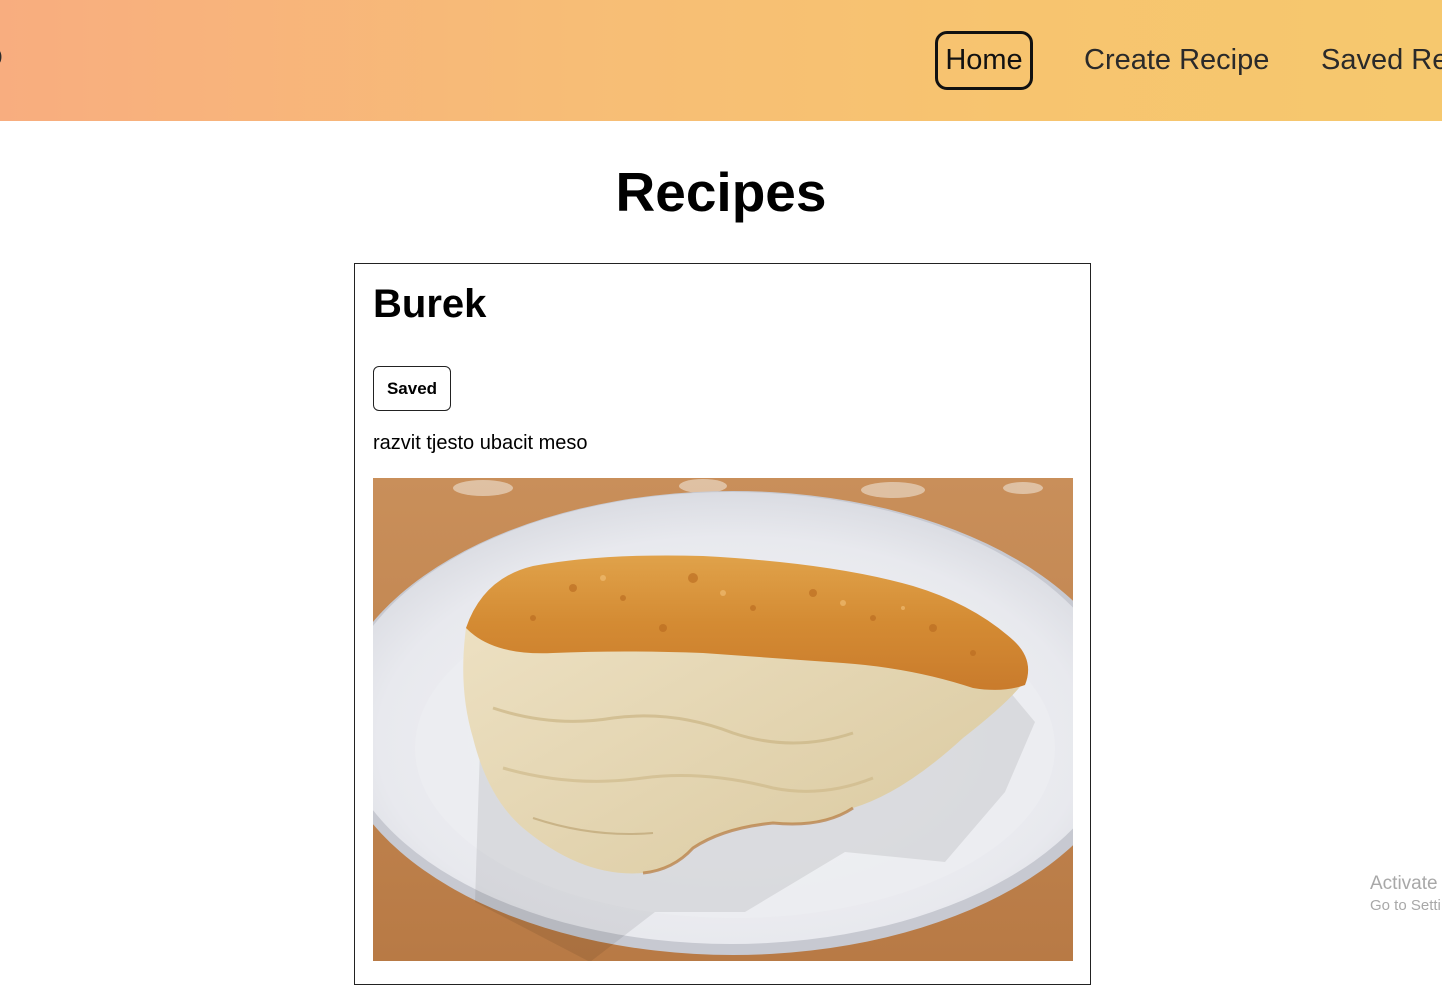  I want to click on page-title: Recipes, so click(721, 192).